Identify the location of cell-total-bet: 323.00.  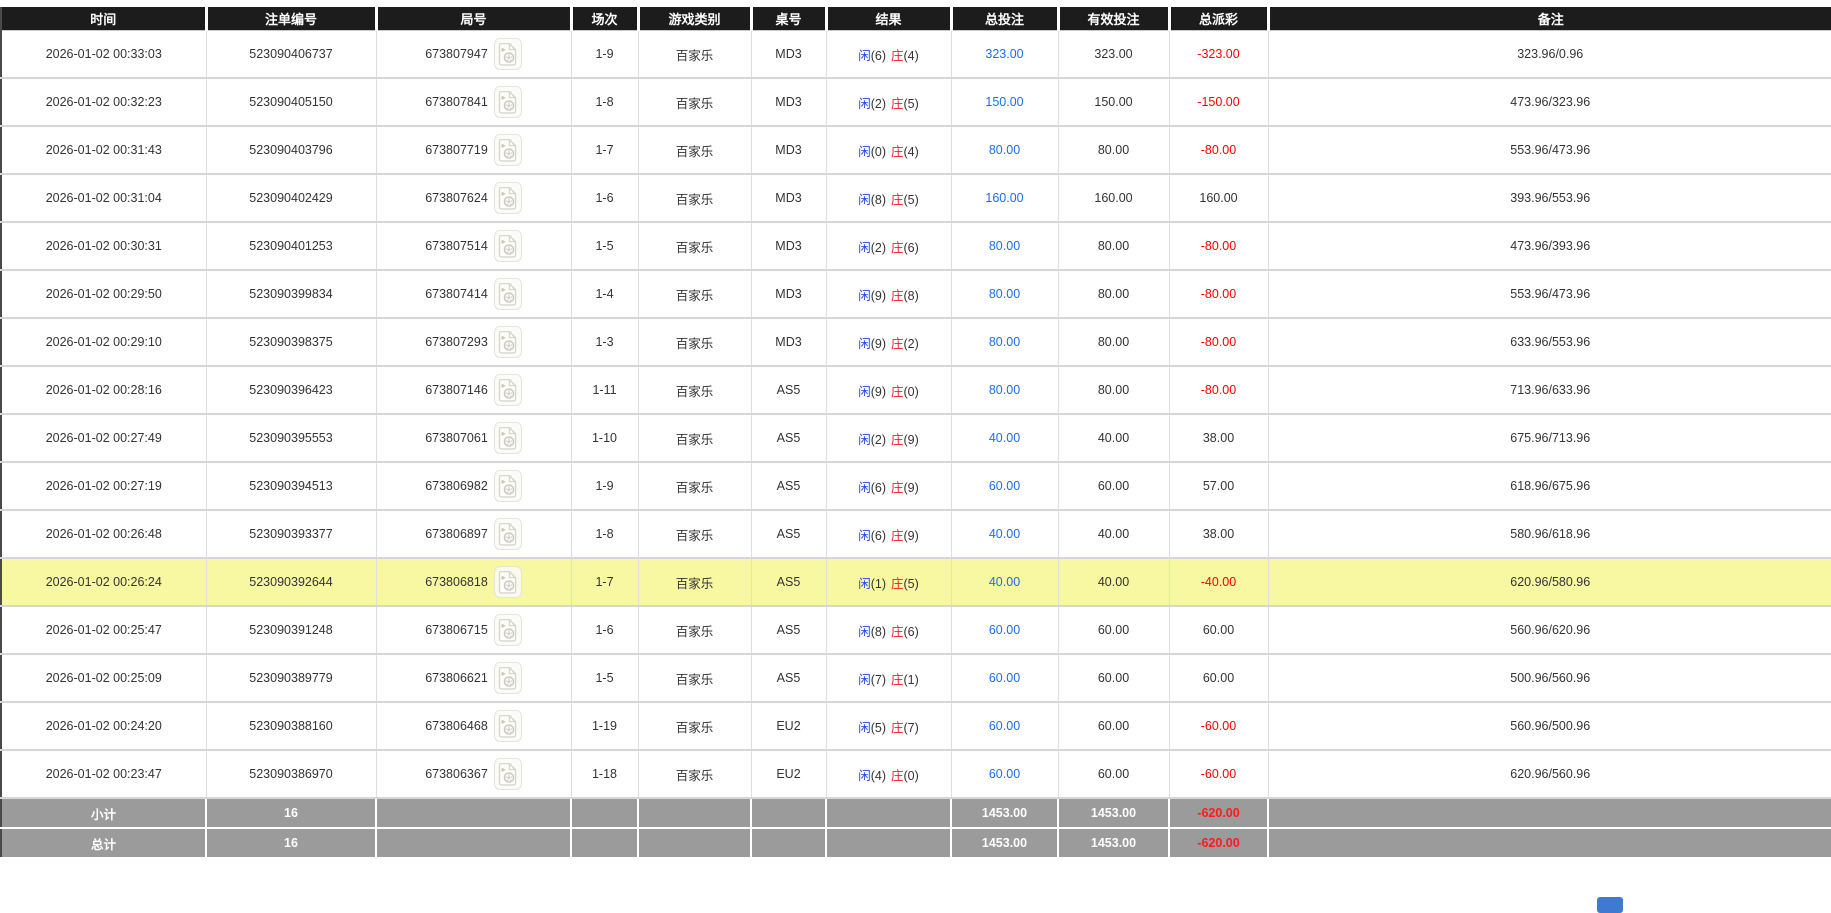
(1005, 54).